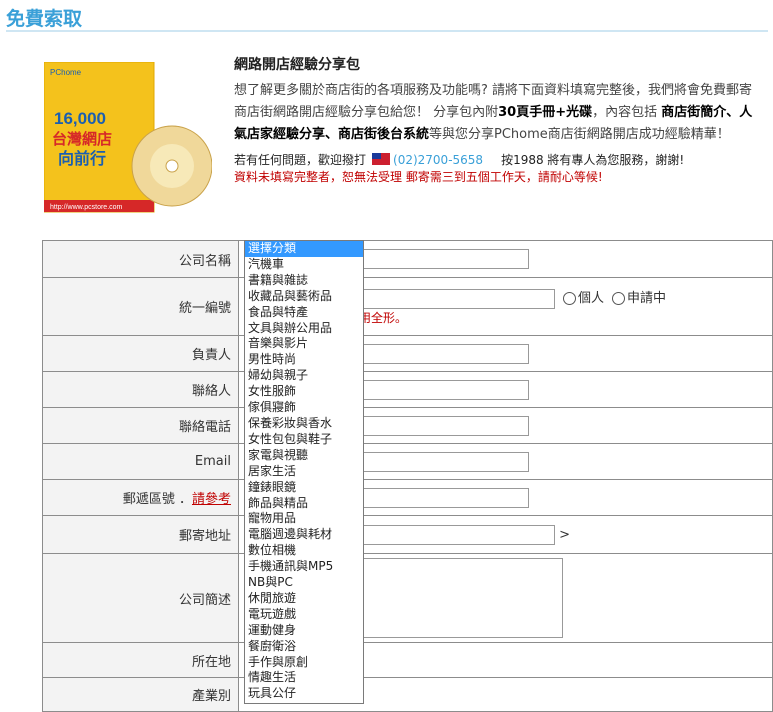  I want to click on dropdown-option: 音樂與影片, so click(304, 344).